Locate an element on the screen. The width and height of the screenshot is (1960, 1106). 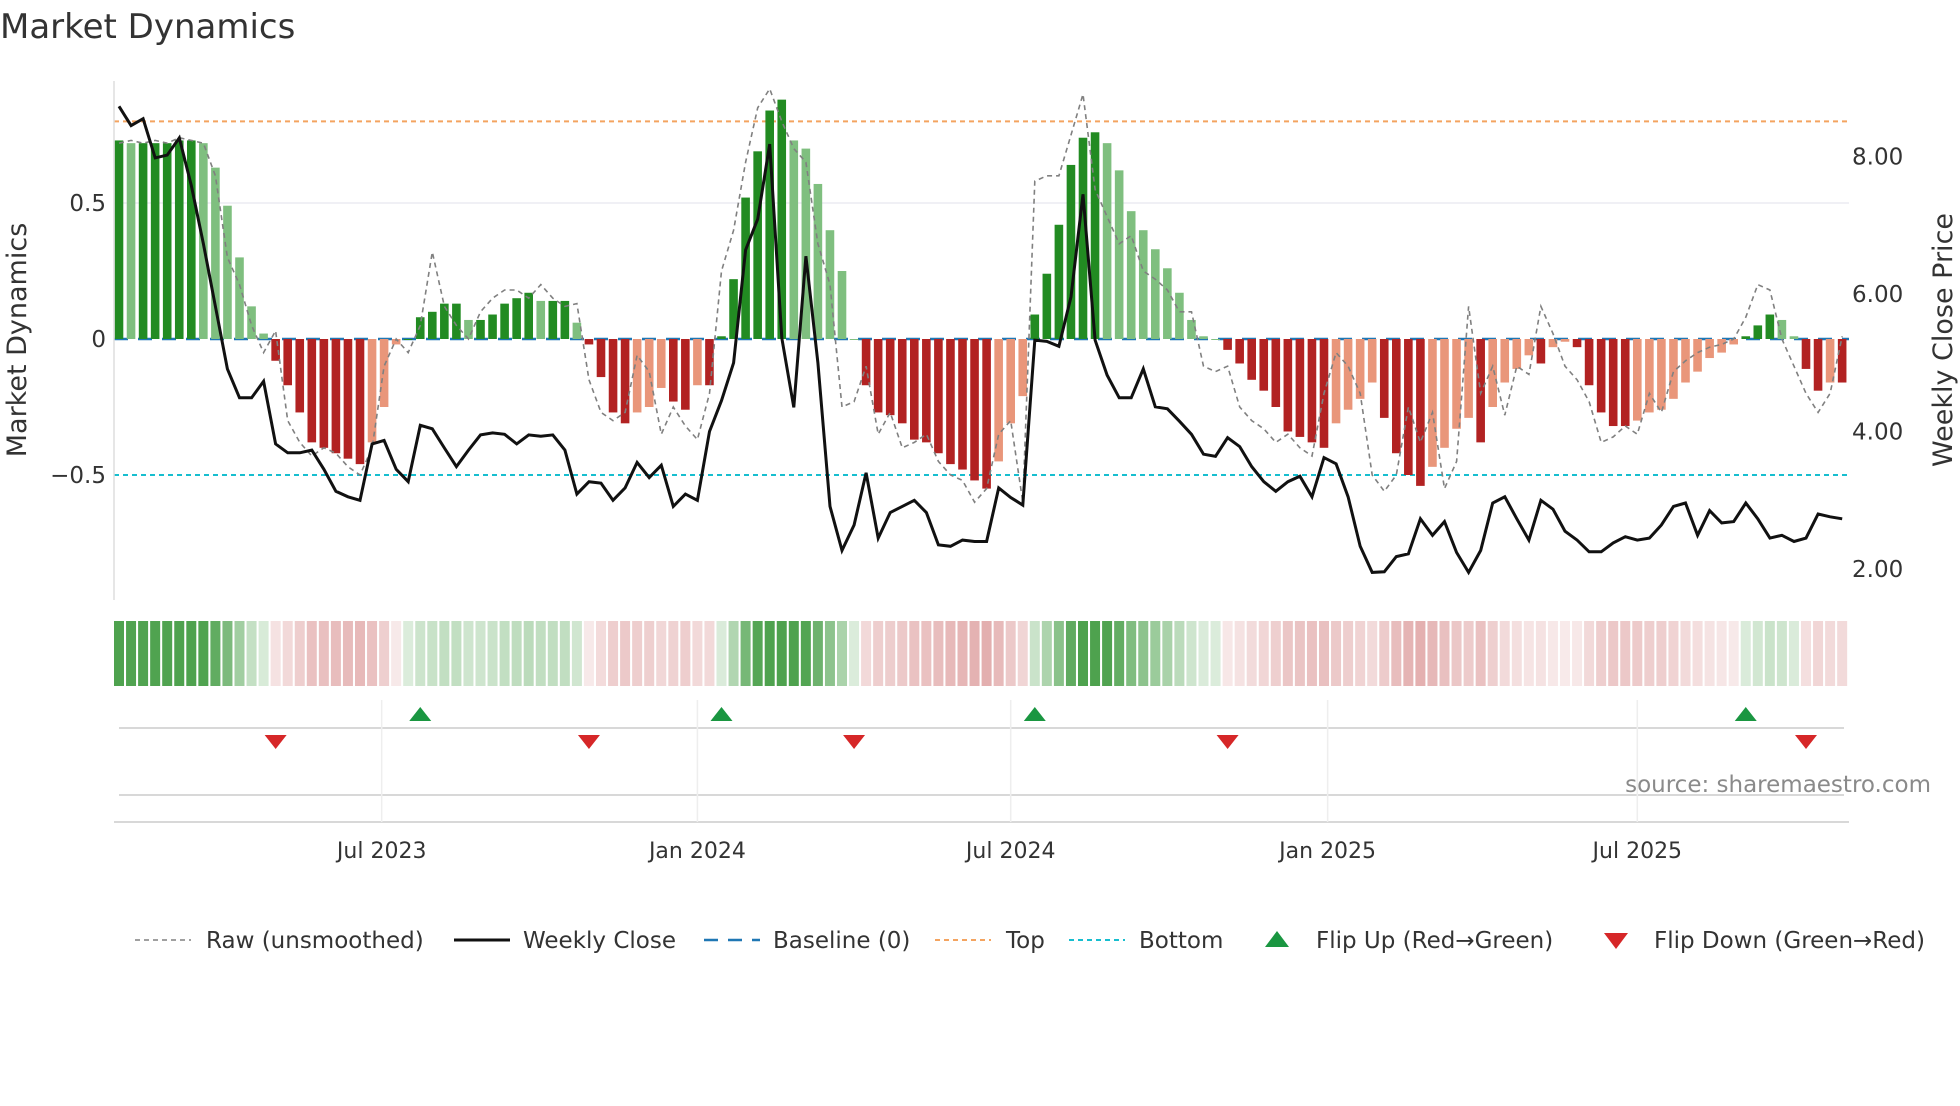
y2-axis-label: Weekly Close Price is located at coordinates (1943, 340).